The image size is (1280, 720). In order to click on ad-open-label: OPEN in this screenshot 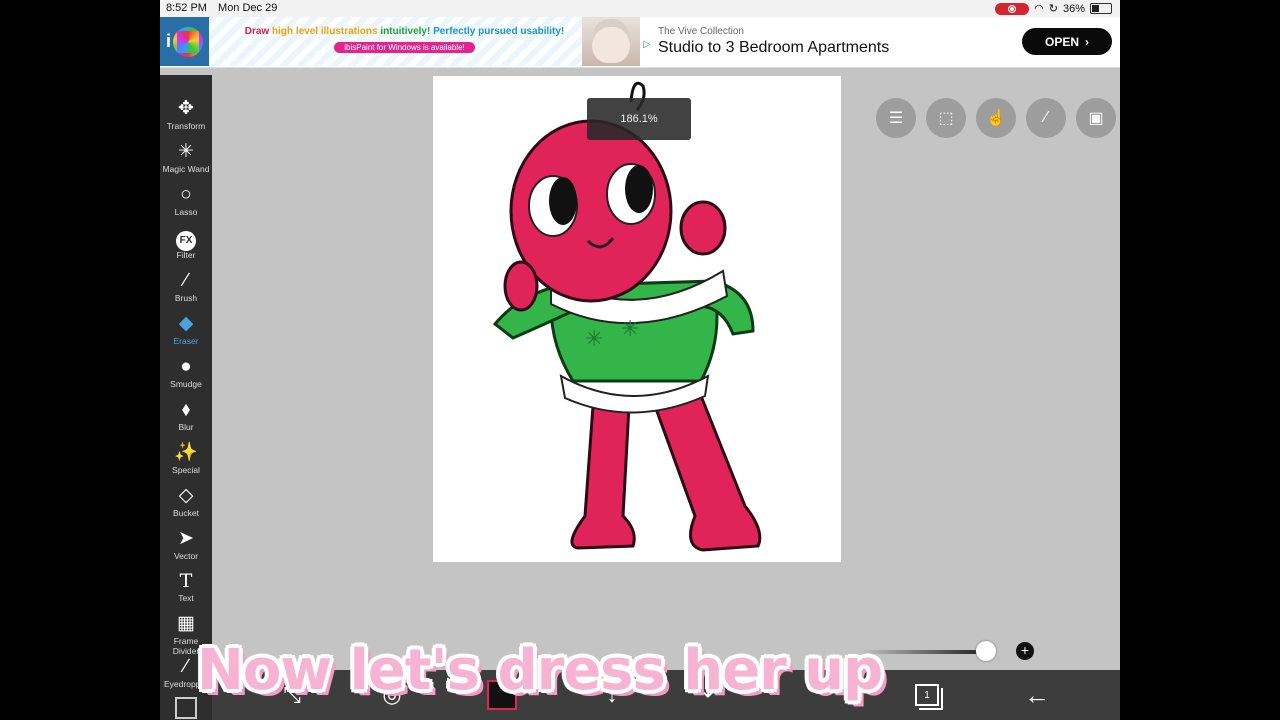, I will do `click(1061, 41)`.